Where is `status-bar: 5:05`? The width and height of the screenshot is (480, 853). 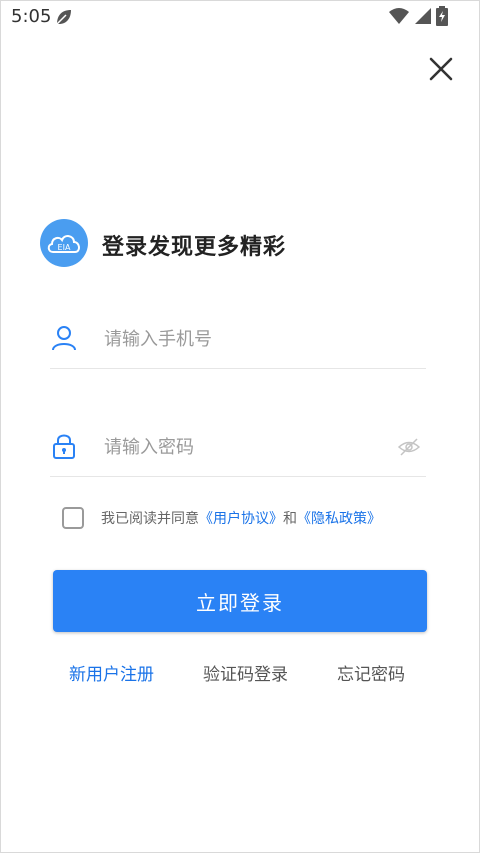 status-bar: 5:05 is located at coordinates (240, 16).